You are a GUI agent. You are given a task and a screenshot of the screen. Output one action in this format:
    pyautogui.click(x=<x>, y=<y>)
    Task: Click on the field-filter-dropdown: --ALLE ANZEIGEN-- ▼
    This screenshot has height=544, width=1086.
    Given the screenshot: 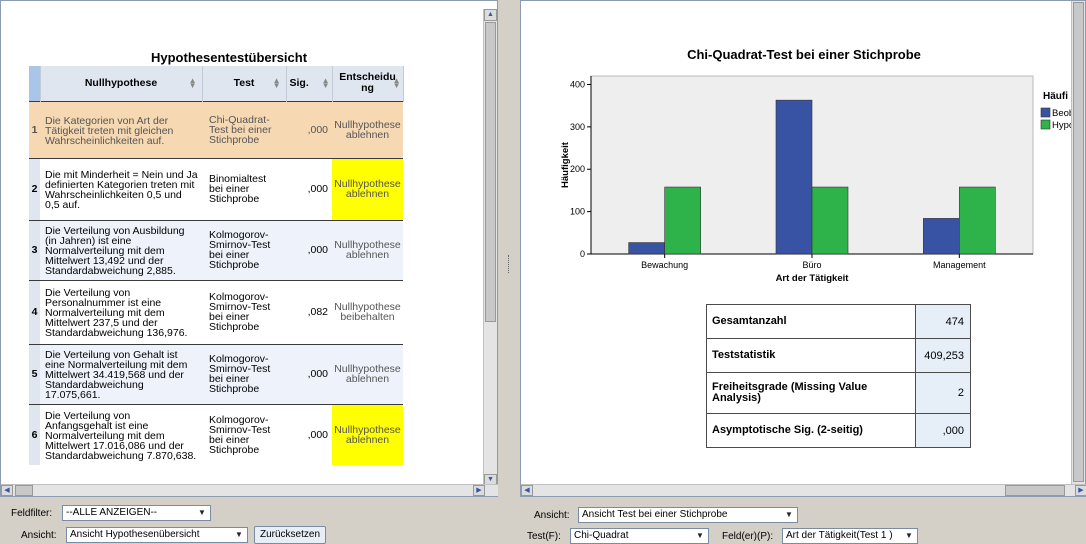 What is the action you would take?
    pyautogui.click(x=136, y=513)
    